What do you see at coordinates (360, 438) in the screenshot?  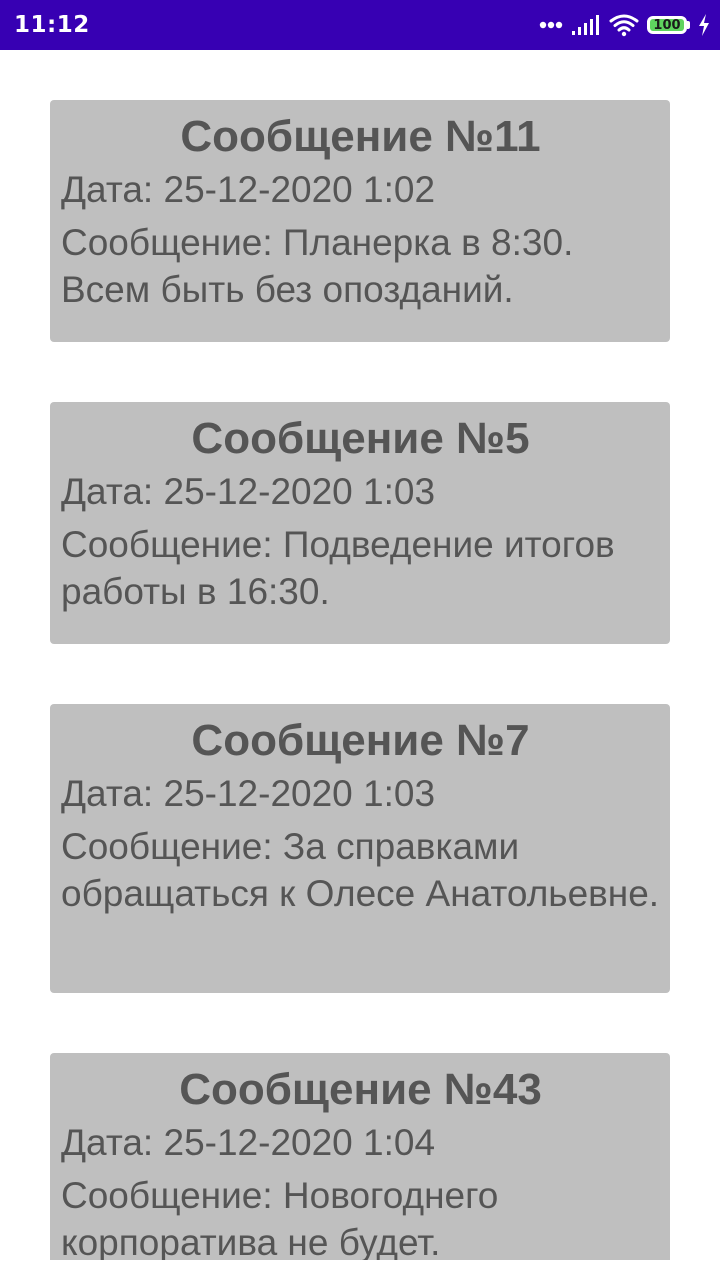 I see `message-title: Сообщение №5` at bounding box center [360, 438].